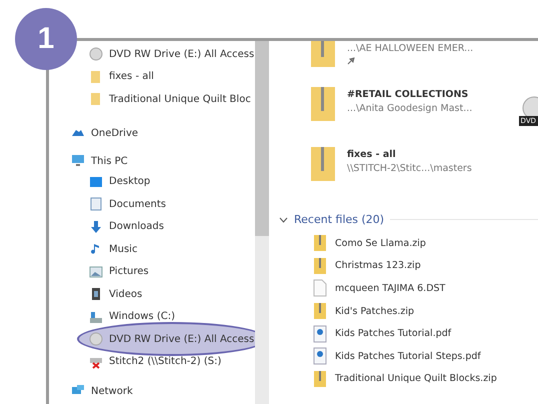 The image size is (538, 404). Describe the element at coordinates (136, 226) in the screenshot. I see `nav-item: Downloads` at that location.